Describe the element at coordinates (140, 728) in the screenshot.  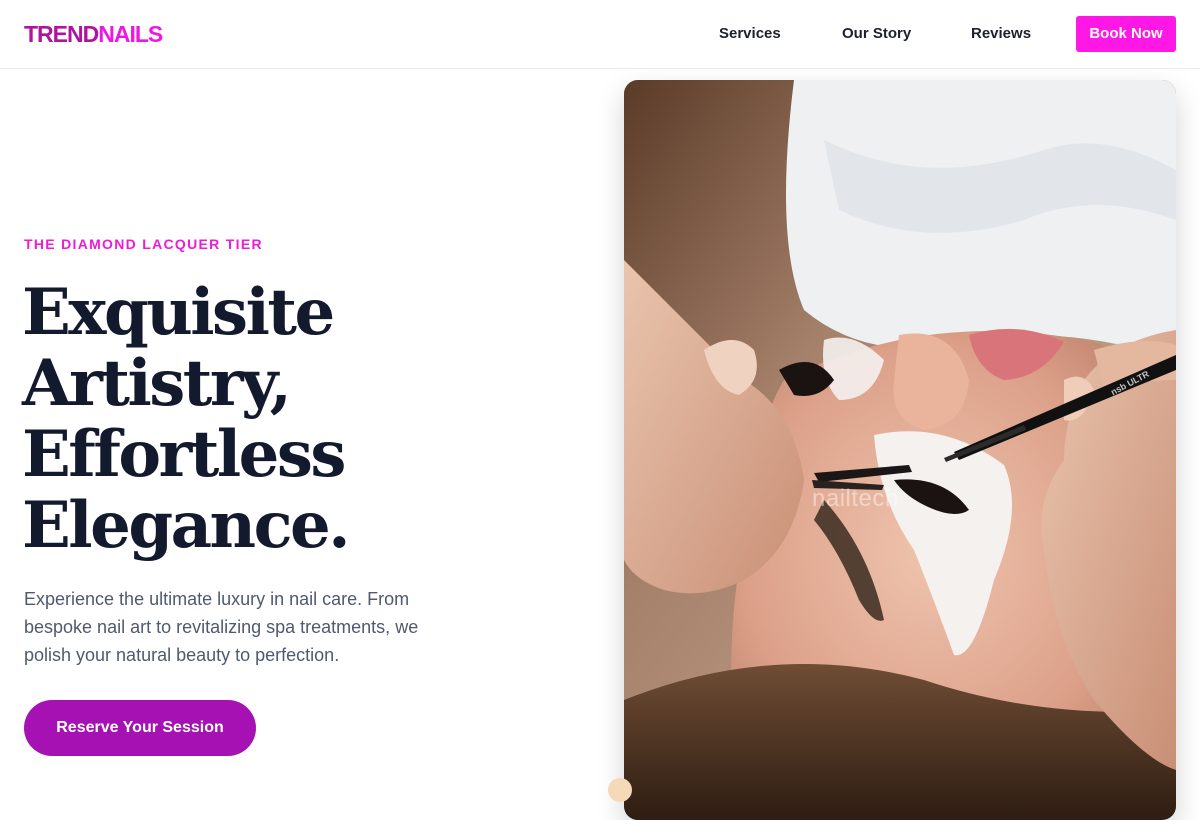
I see `reserve-session-button: Reserve Your Session` at that location.